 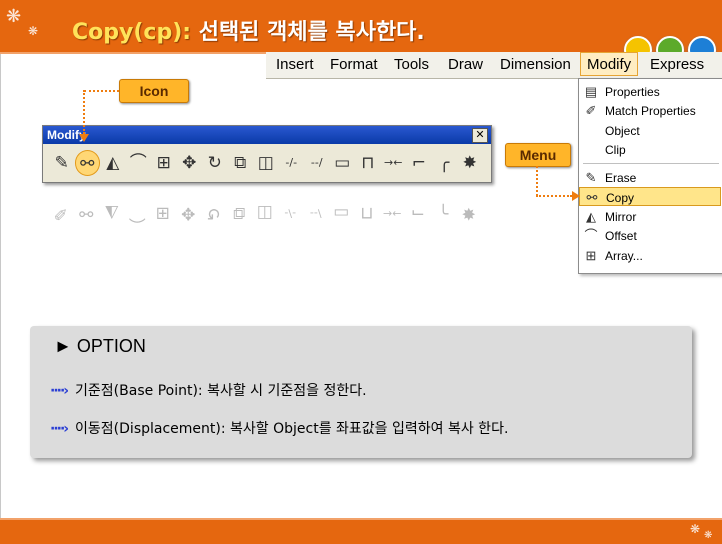 What do you see at coordinates (650, 130) in the screenshot?
I see `menu-item-object: Object` at bounding box center [650, 130].